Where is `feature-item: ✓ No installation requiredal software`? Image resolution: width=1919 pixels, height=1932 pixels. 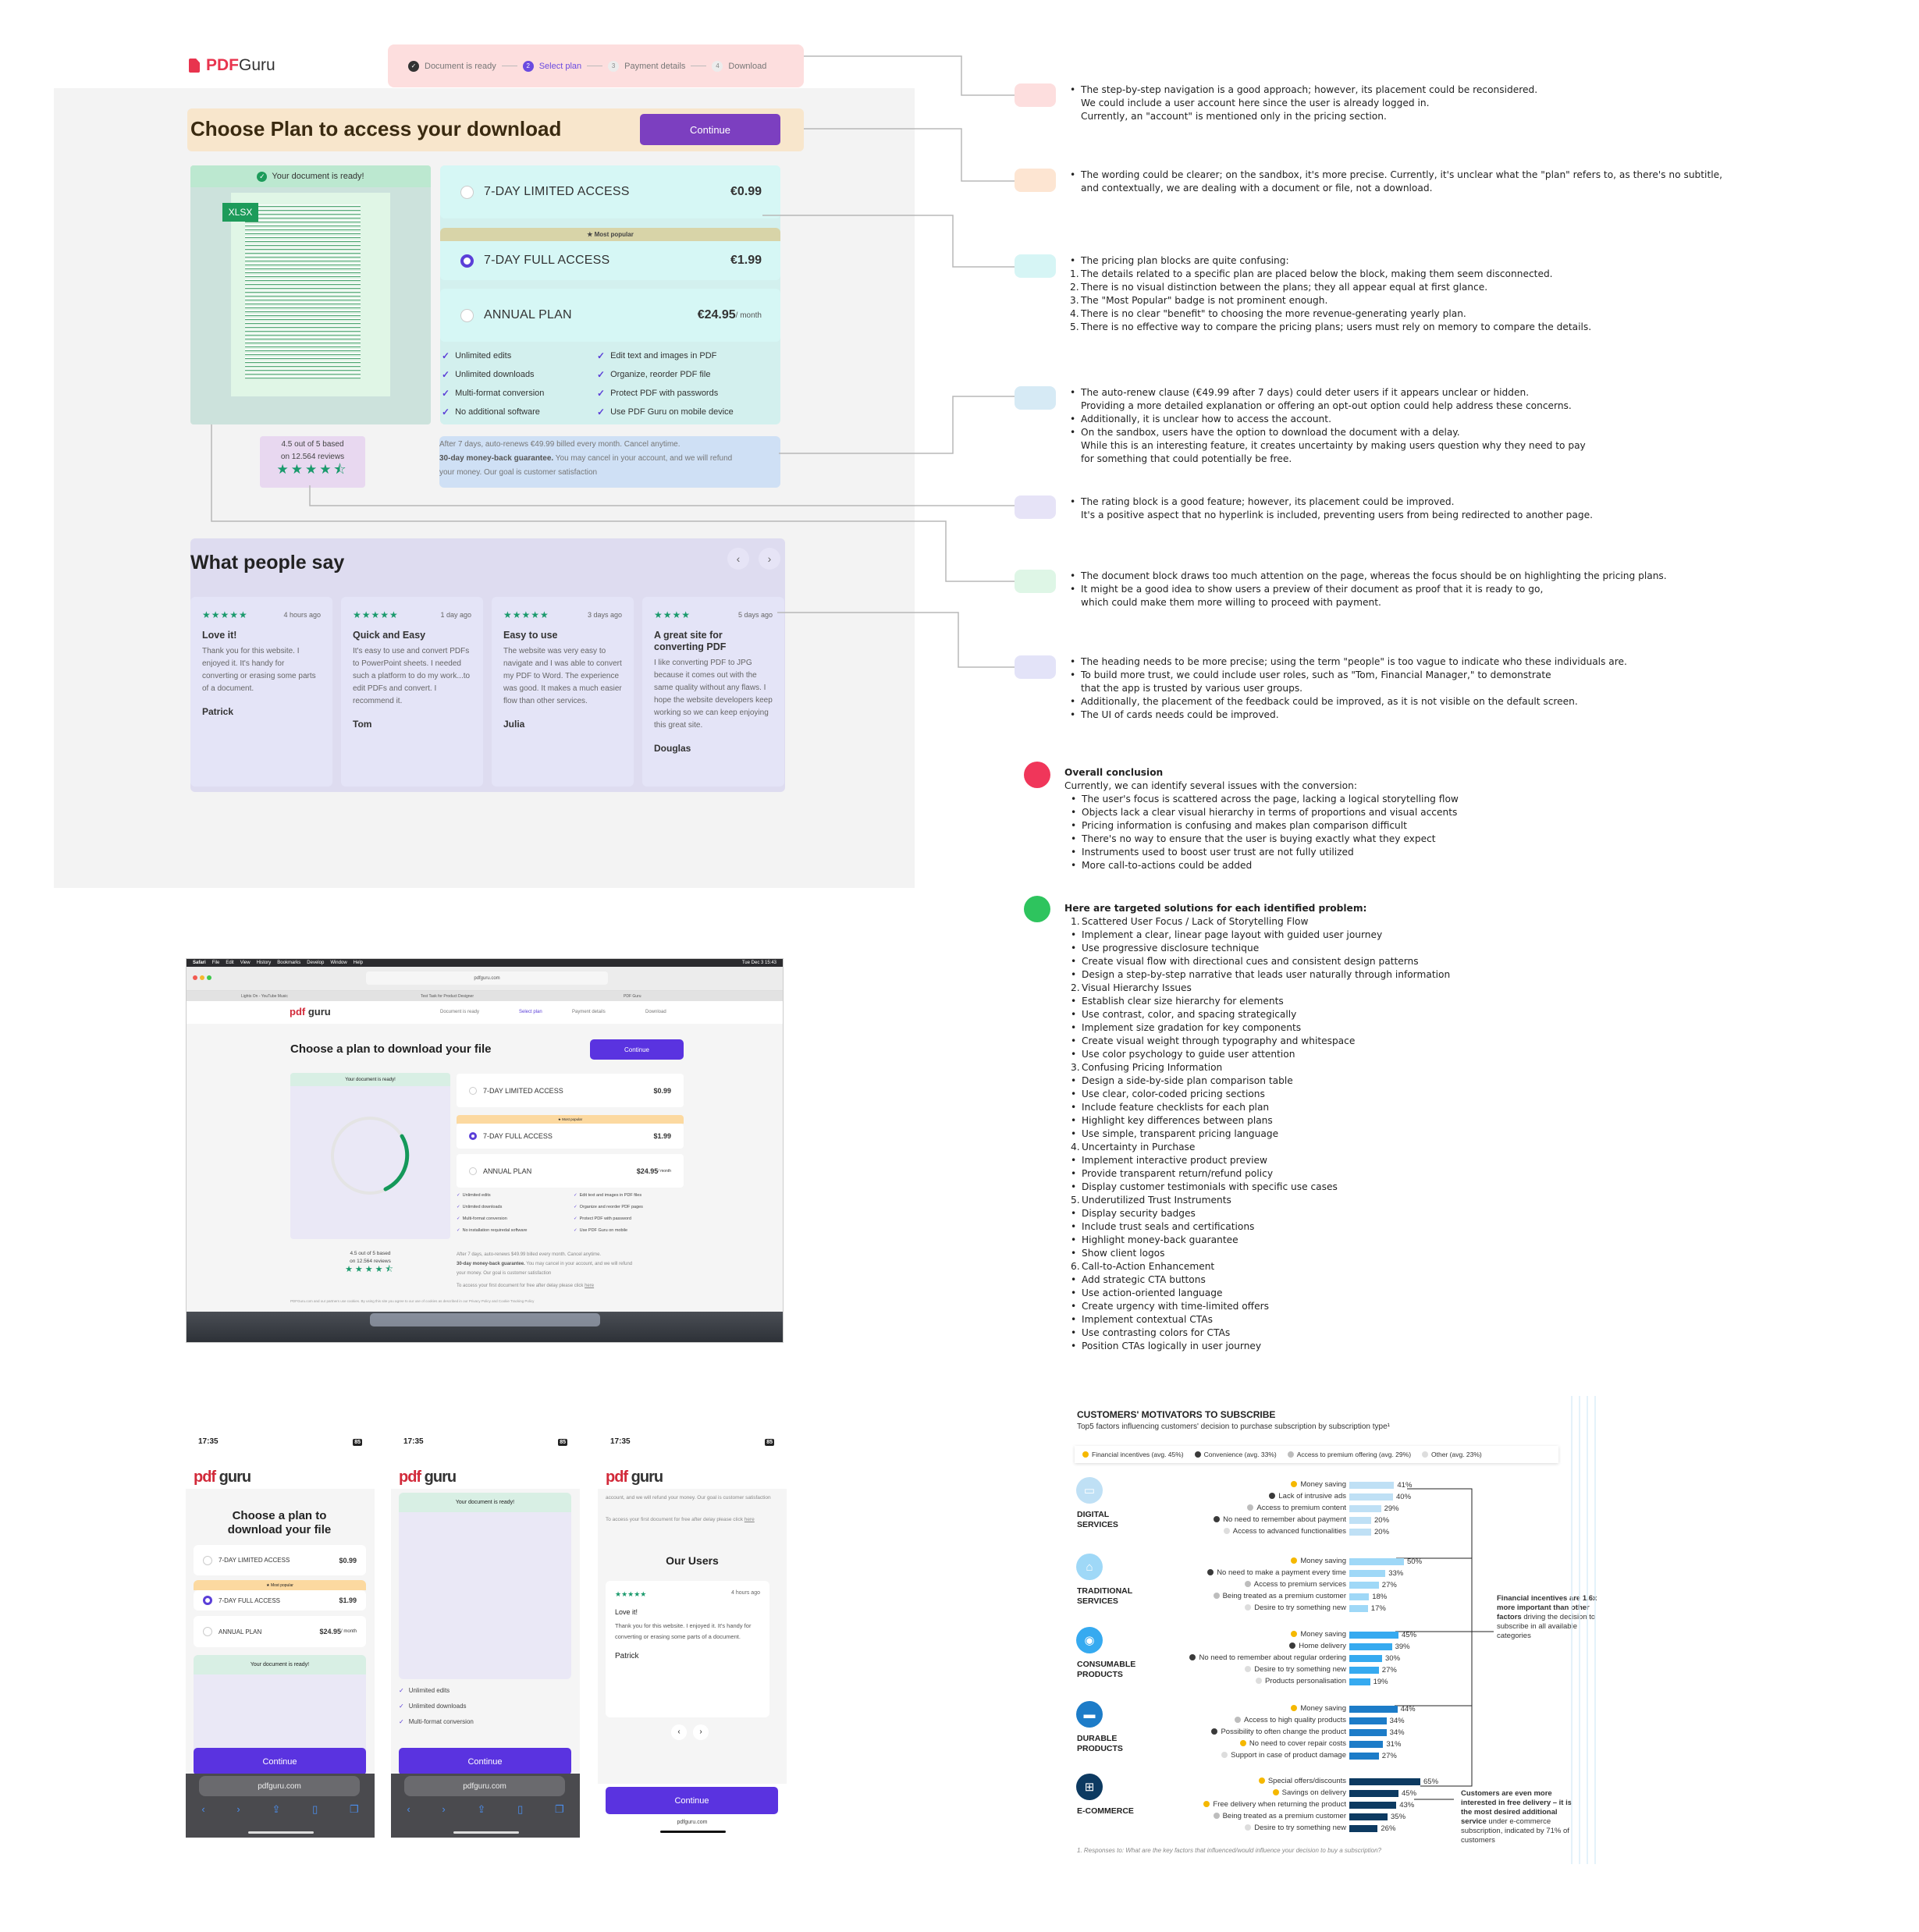
feature-item: ✓ No installation requiredal software is located at coordinates (492, 1230).